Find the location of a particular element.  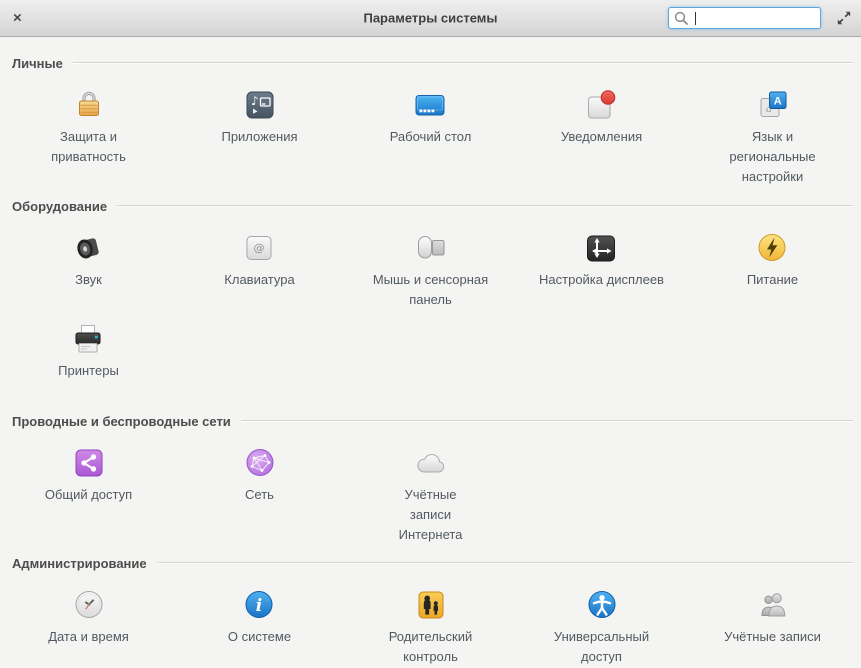

settings-item-notifications: Уведомления is located at coordinates (601, 117).